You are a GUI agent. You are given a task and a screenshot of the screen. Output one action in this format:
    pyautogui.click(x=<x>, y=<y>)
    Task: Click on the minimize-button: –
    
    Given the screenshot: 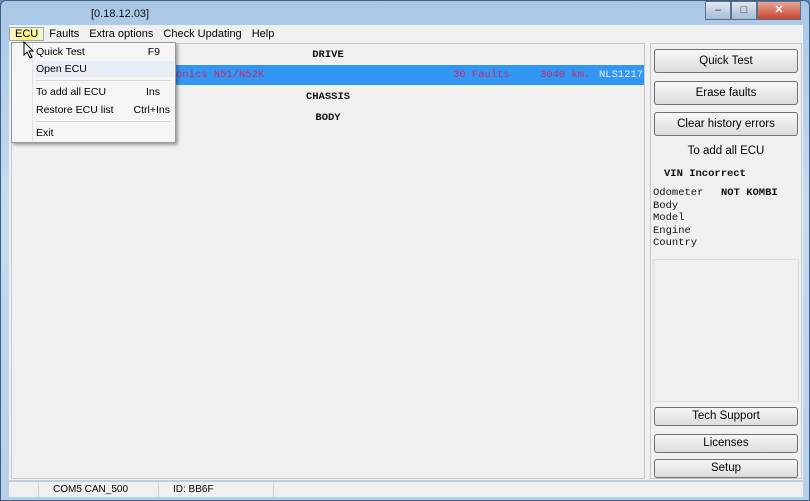 What is the action you would take?
    pyautogui.click(x=718, y=10)
    